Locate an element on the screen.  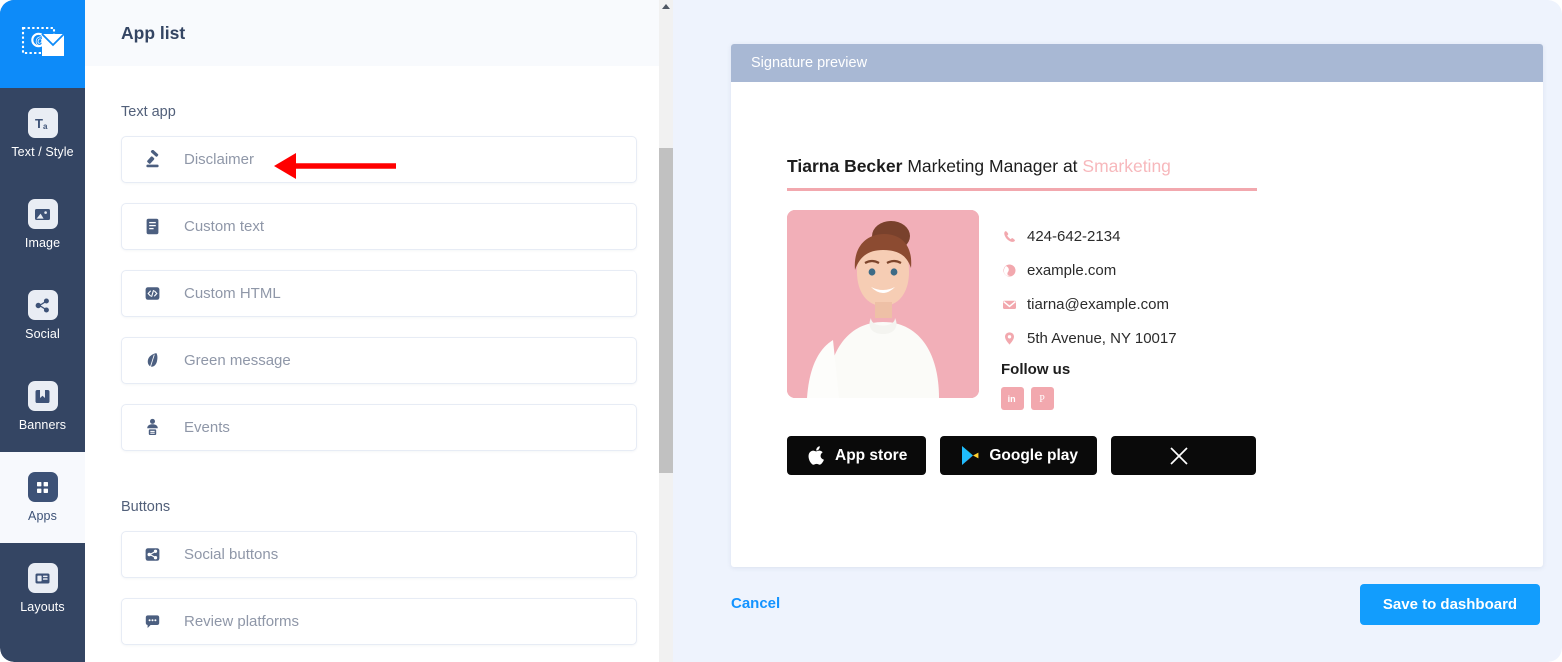
sidebar-item-social: Social is located at coordinates (42, 315).